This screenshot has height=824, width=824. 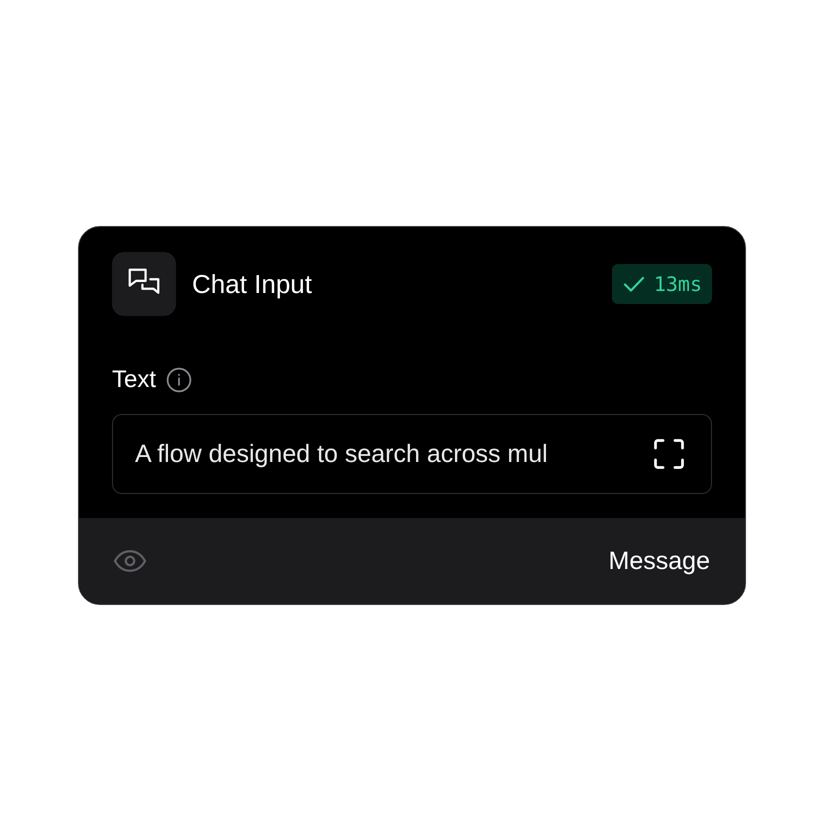 What do you see at coordinates (412, 454) in the screenshot?
I see `text-input-field: A flow designed to search across mul` at bounding box center [412, 454].